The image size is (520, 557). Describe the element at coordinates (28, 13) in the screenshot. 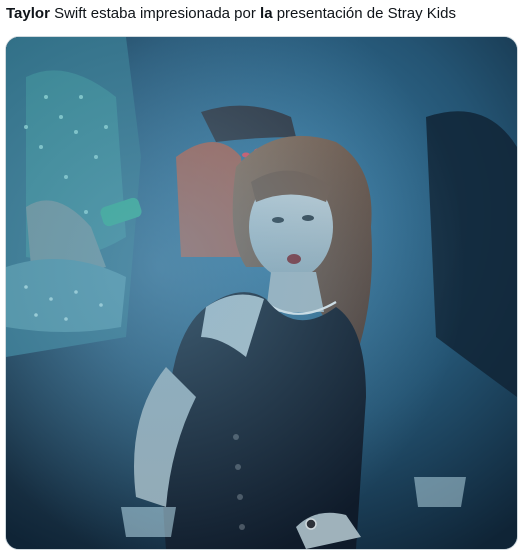

I see `caption-word-taylor: Taylor` at that location.